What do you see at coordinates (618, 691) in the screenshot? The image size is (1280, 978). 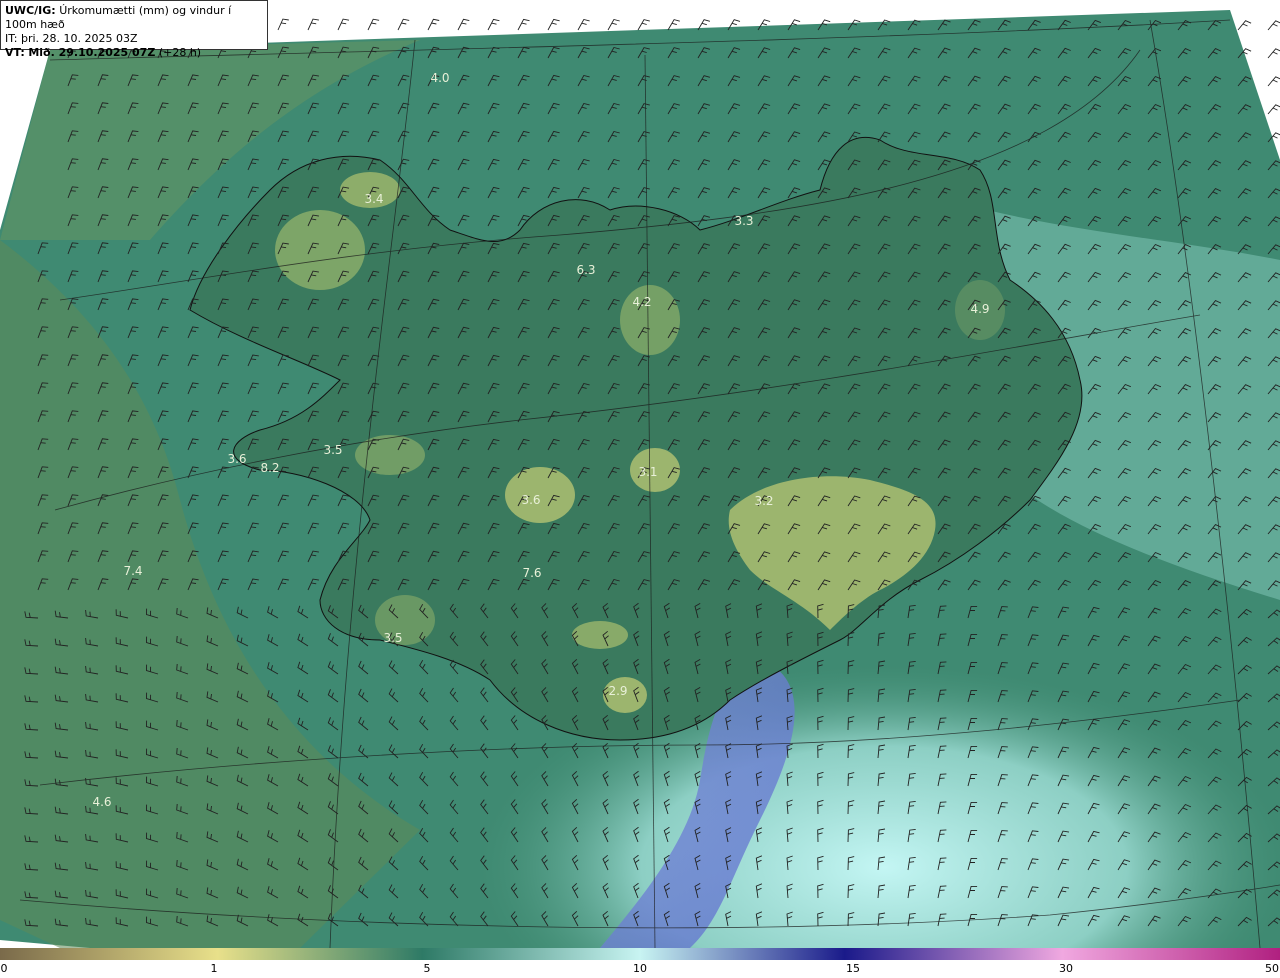 I see `map-value-label: 2.9` at bounding box center [618, 691].